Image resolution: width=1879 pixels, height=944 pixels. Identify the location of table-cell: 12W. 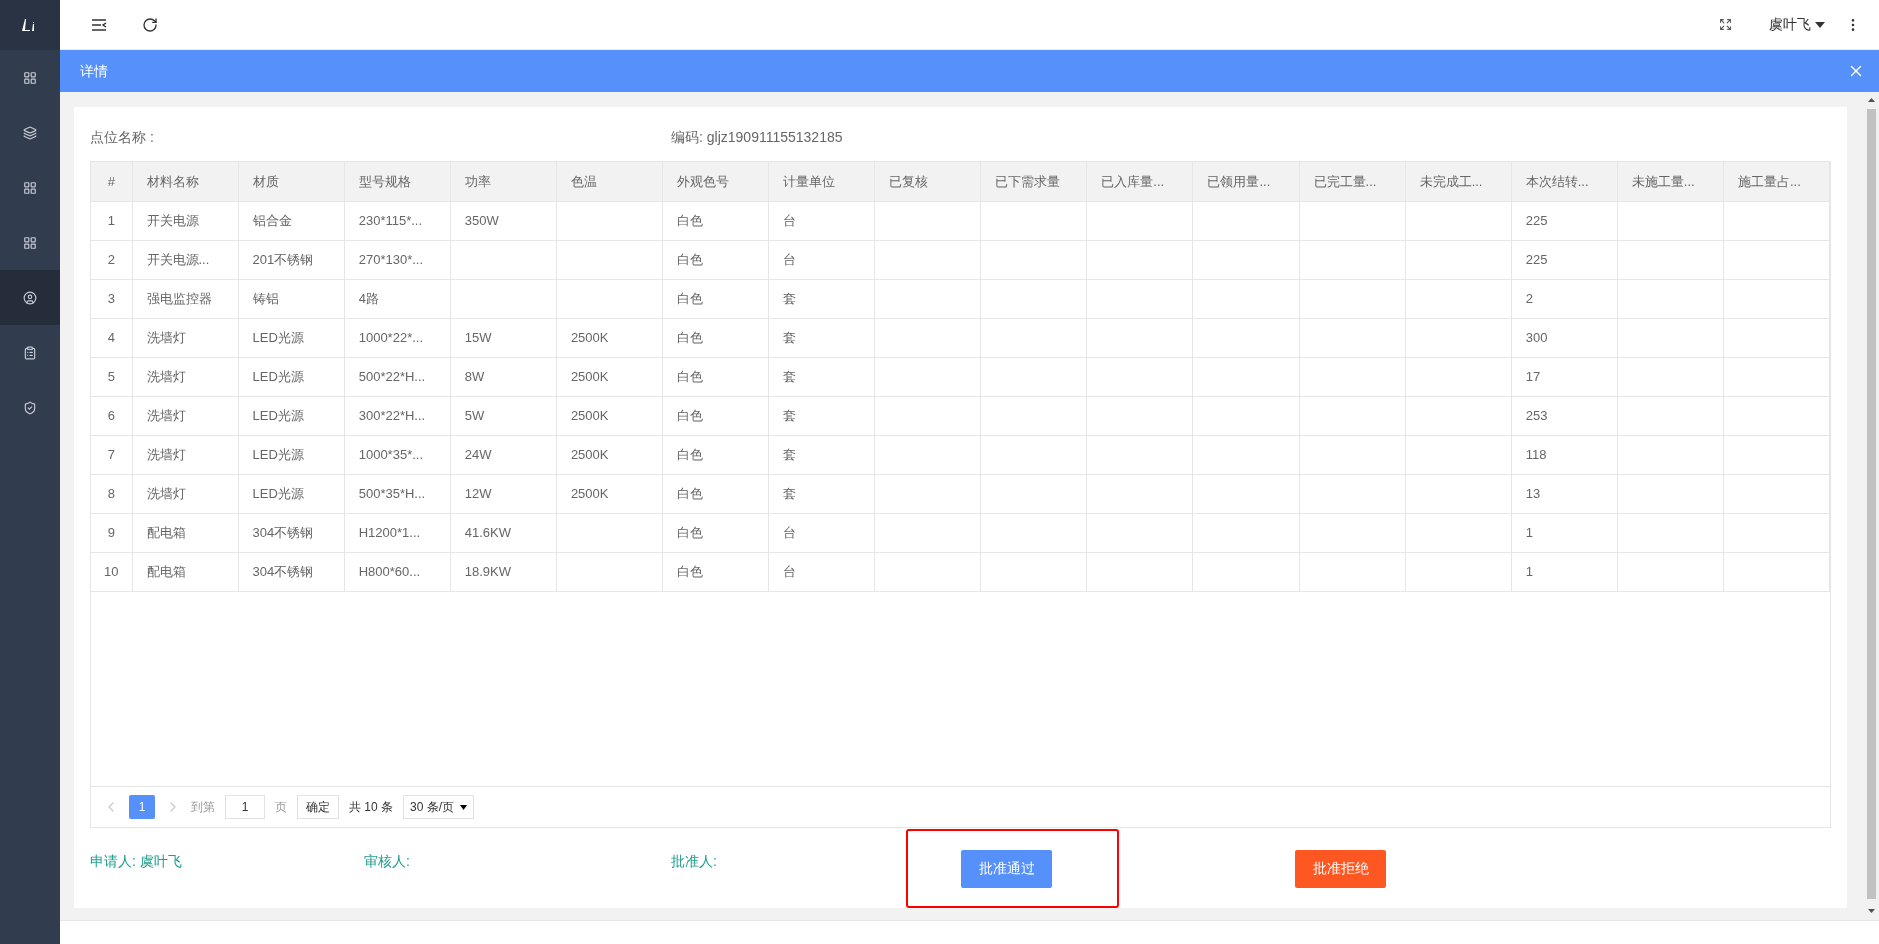
(478, 493).